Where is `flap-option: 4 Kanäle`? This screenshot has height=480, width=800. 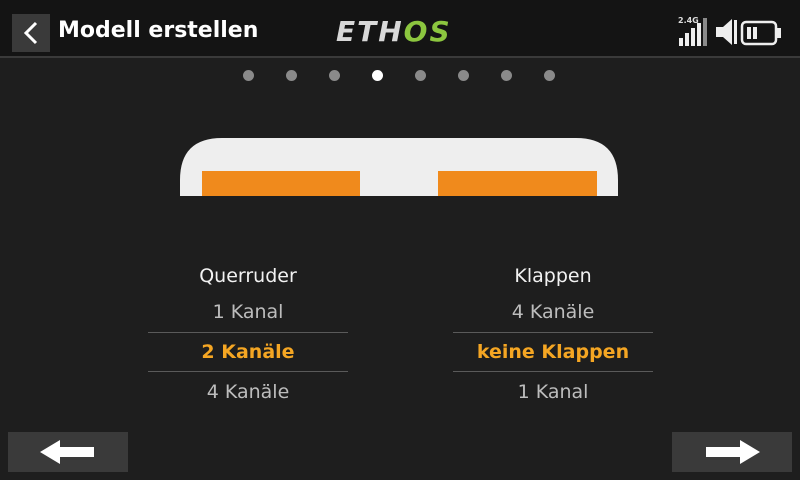
flap-option: 4 Kanäle is located at coordinates (553, 312).